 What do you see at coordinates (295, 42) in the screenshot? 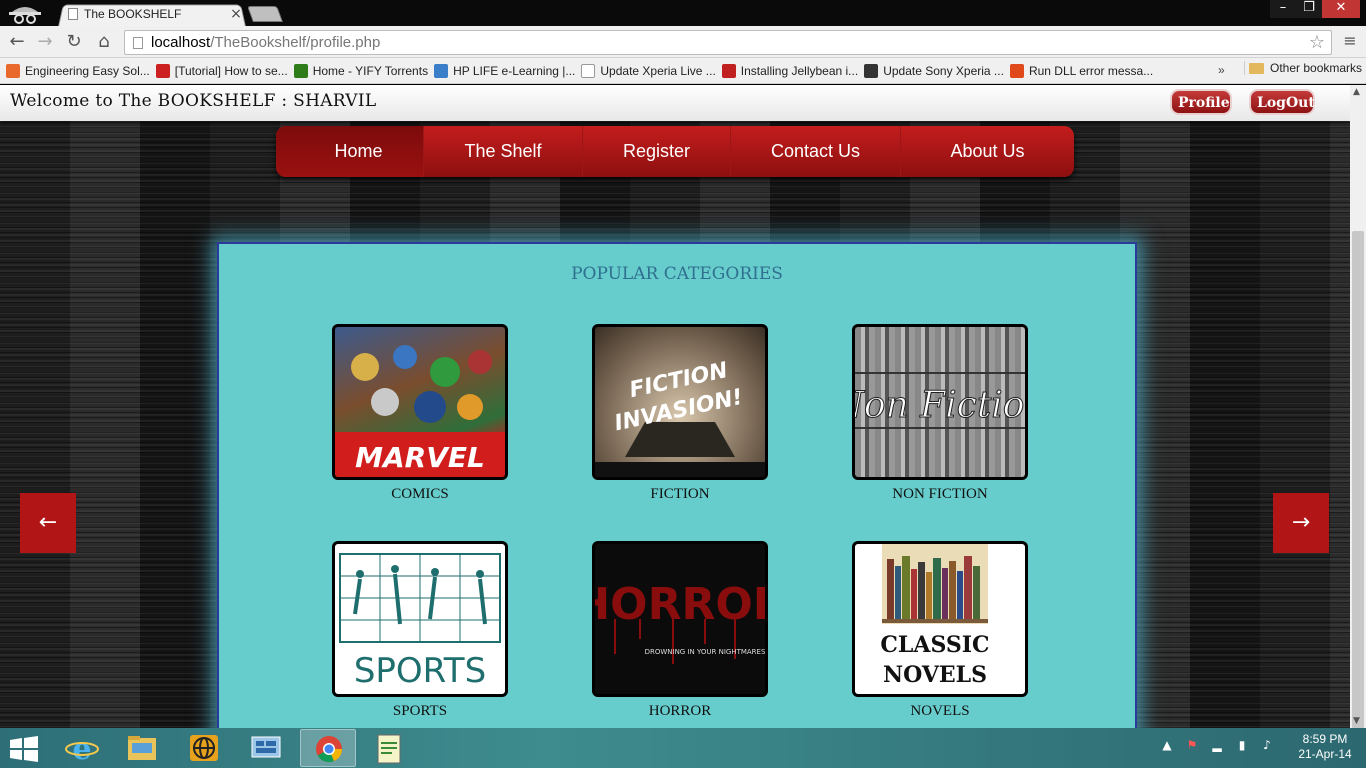
I see `url-path: /TheBookshelf/profile.php` at bounding box center [295, 42].